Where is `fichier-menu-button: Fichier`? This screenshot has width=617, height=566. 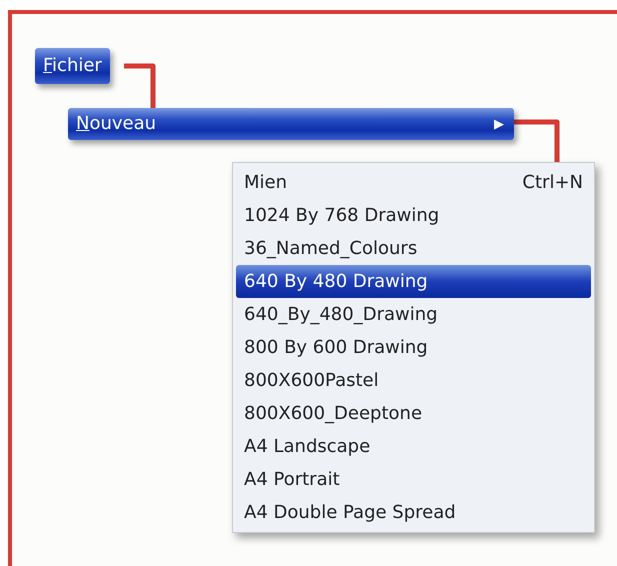
fichier-menu-button: Fichier is located at coordinates (72, 66).